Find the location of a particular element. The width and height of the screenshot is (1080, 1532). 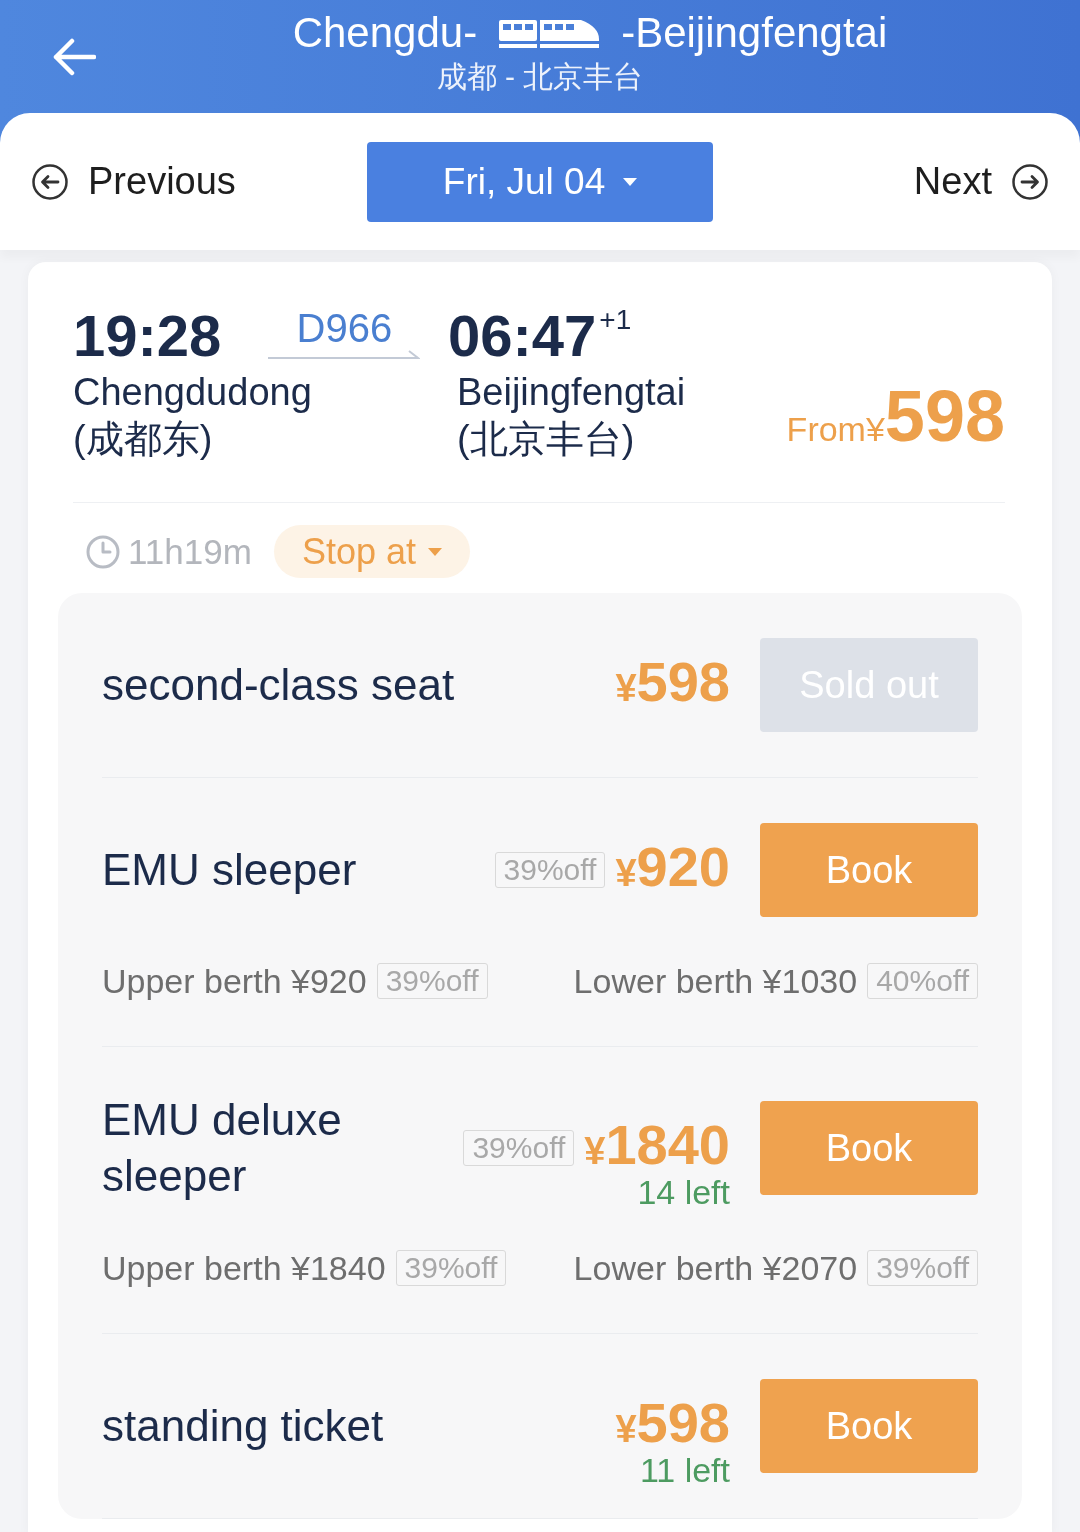

back-icon is located at coordinates (74, 57).